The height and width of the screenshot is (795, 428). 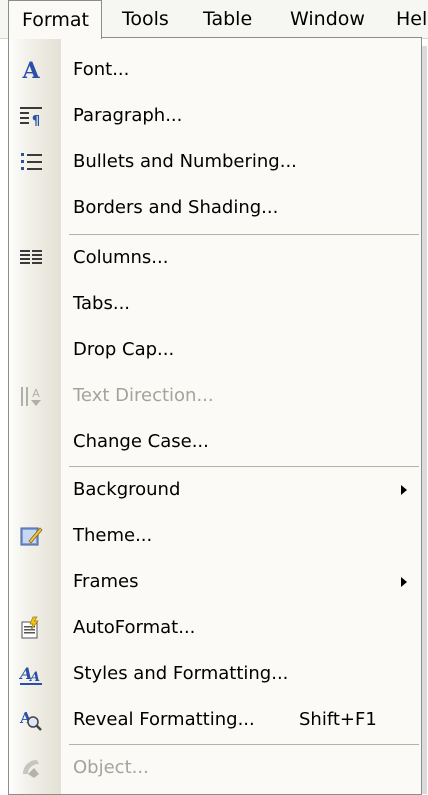 I want to click on paragraph-icon: ¶, so click(x=31, y=116).